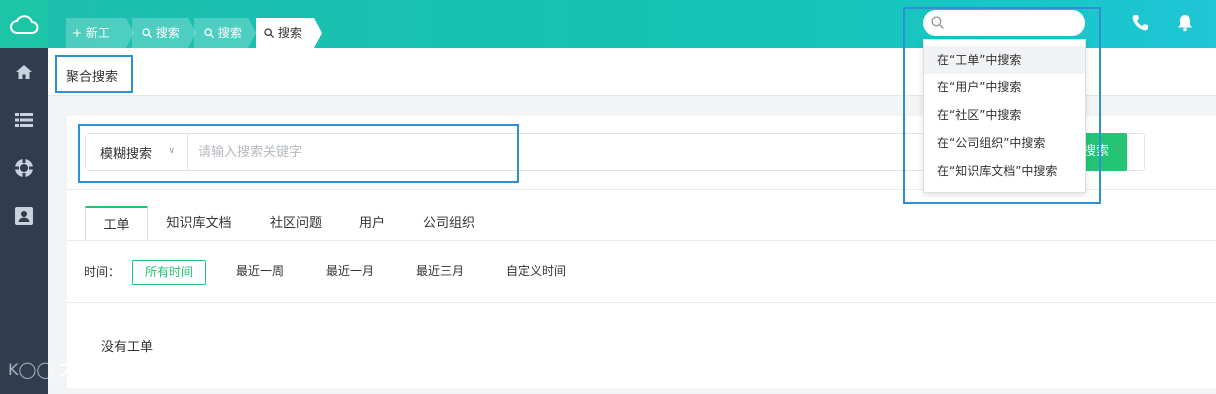  What do you see at coordinates (24, 24) in the screenshot?
I see `cloud-logo-icon` at bounding box center [24, 24].